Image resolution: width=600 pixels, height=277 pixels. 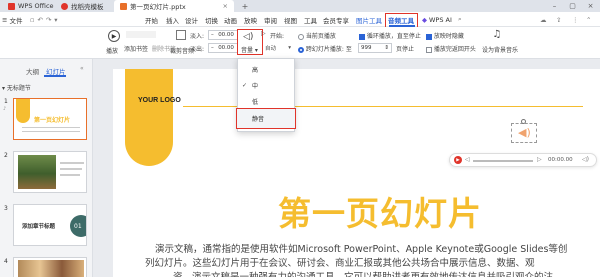 I want to click on rewind-checkbox: 播放完返回开头, so click(x=451, y=48).